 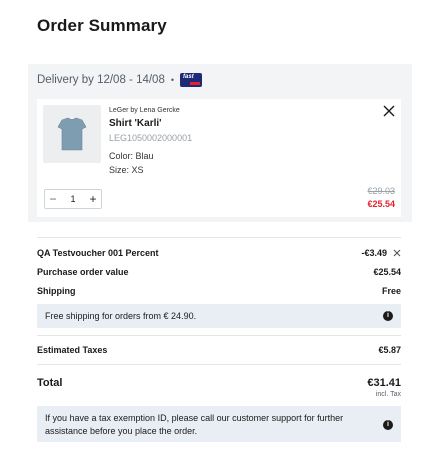 What do you see at coordinates (219, 253) in the screenshot?
I see `voucher-row: QA Testvoucher 001 Percent -€3.49` at bounding box center [219, 253].